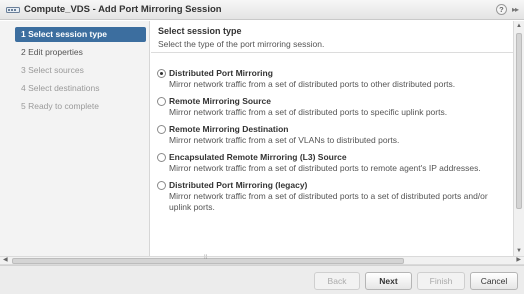 The width and height of the screenshot is (524, 294). Describe the element at coordinates (501, 9) in the screenshot. I see `help-icon: ?` at that location.